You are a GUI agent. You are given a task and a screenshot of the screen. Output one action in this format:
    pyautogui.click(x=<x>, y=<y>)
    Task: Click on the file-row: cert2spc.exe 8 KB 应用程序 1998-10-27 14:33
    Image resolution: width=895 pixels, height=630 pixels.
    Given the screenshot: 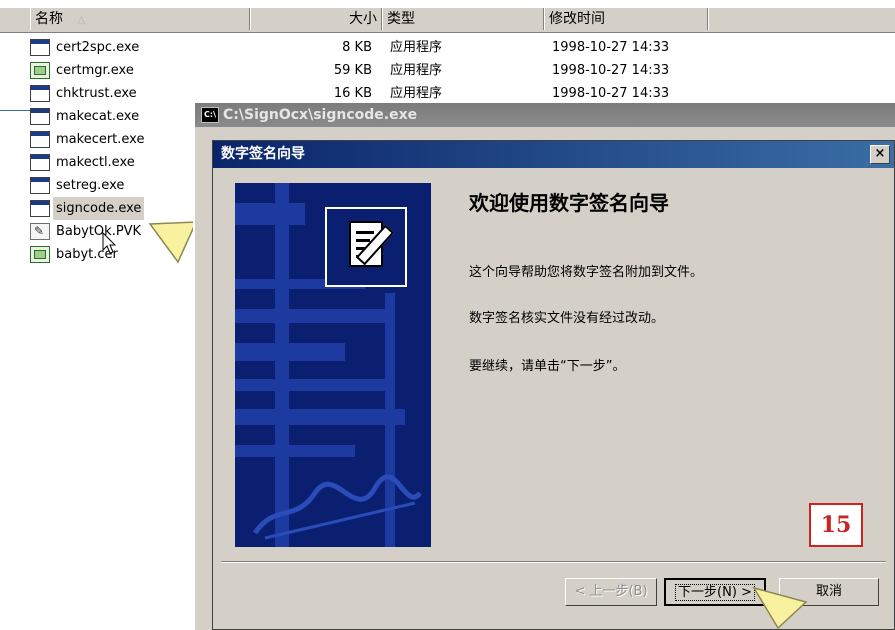 What is the action you would take?
    pyautogui.click(x=360, y=47)
    